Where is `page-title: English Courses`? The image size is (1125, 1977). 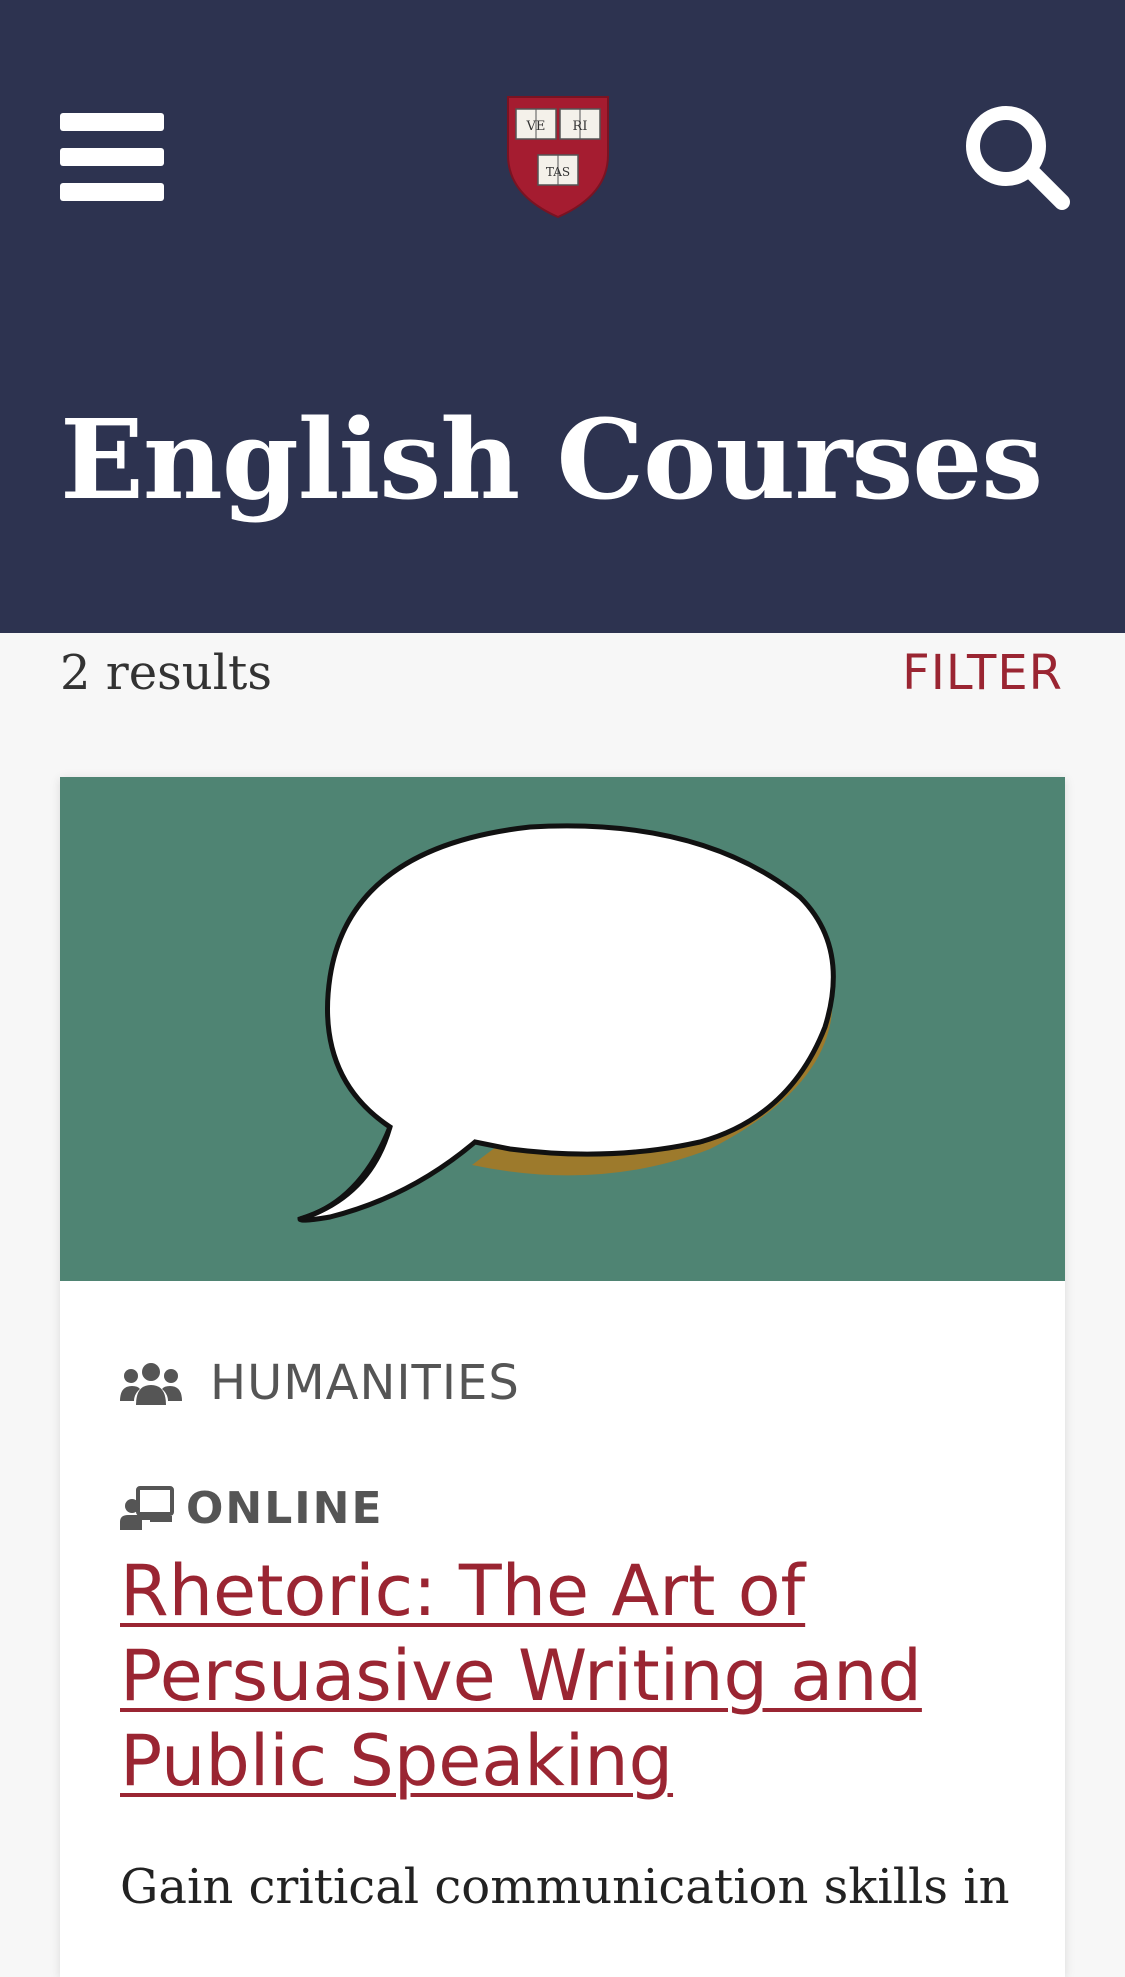 page-title: English Courses is located at coordinates (551, 459).